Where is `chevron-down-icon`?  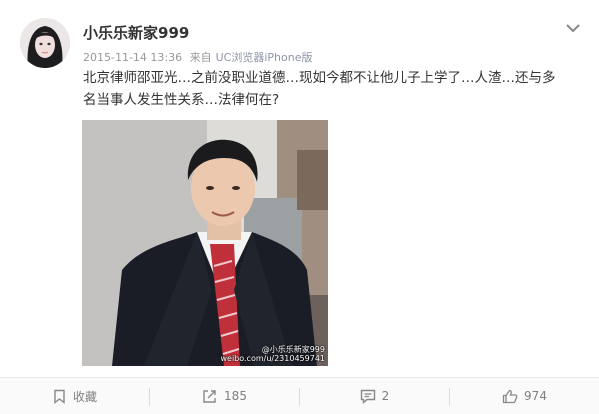
chevron-down-icon is located at coordinates (573, 25).